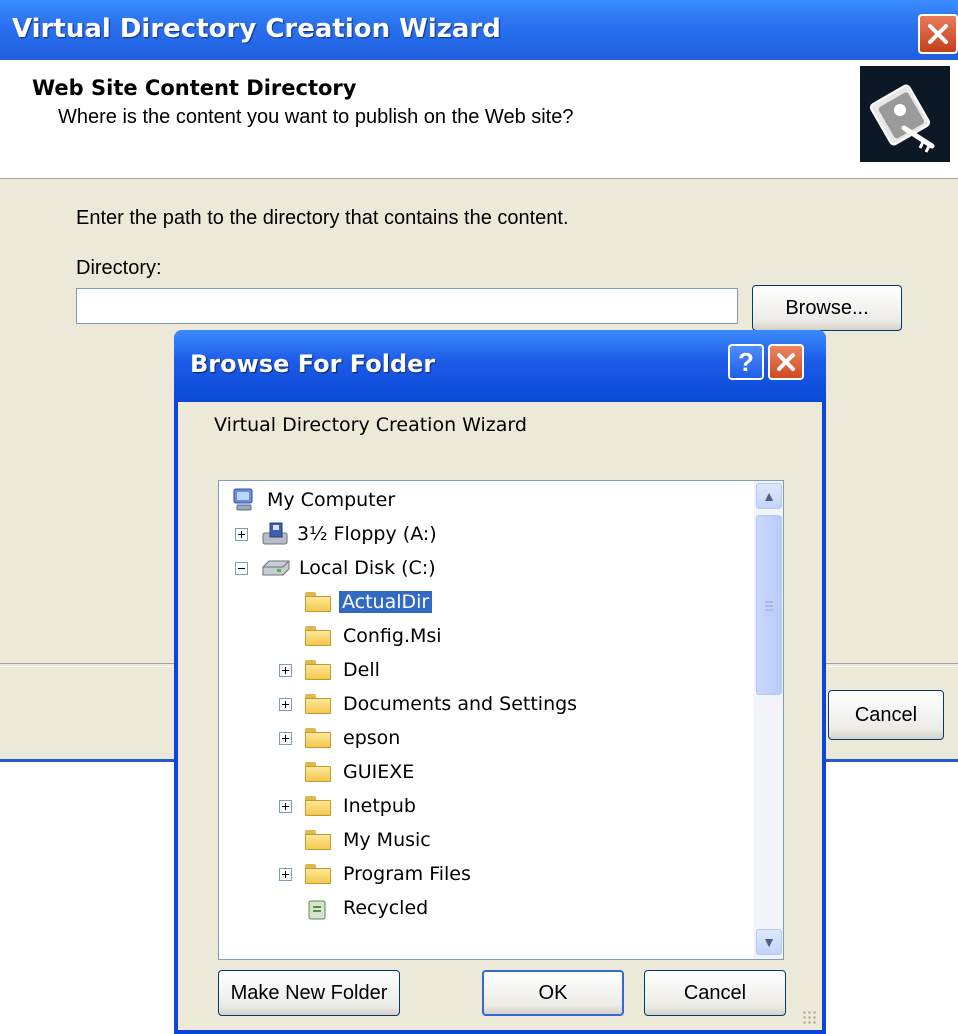 This screenshot has height=1034, width=958. I want to click on open-folder-icon, so click(318, 602).